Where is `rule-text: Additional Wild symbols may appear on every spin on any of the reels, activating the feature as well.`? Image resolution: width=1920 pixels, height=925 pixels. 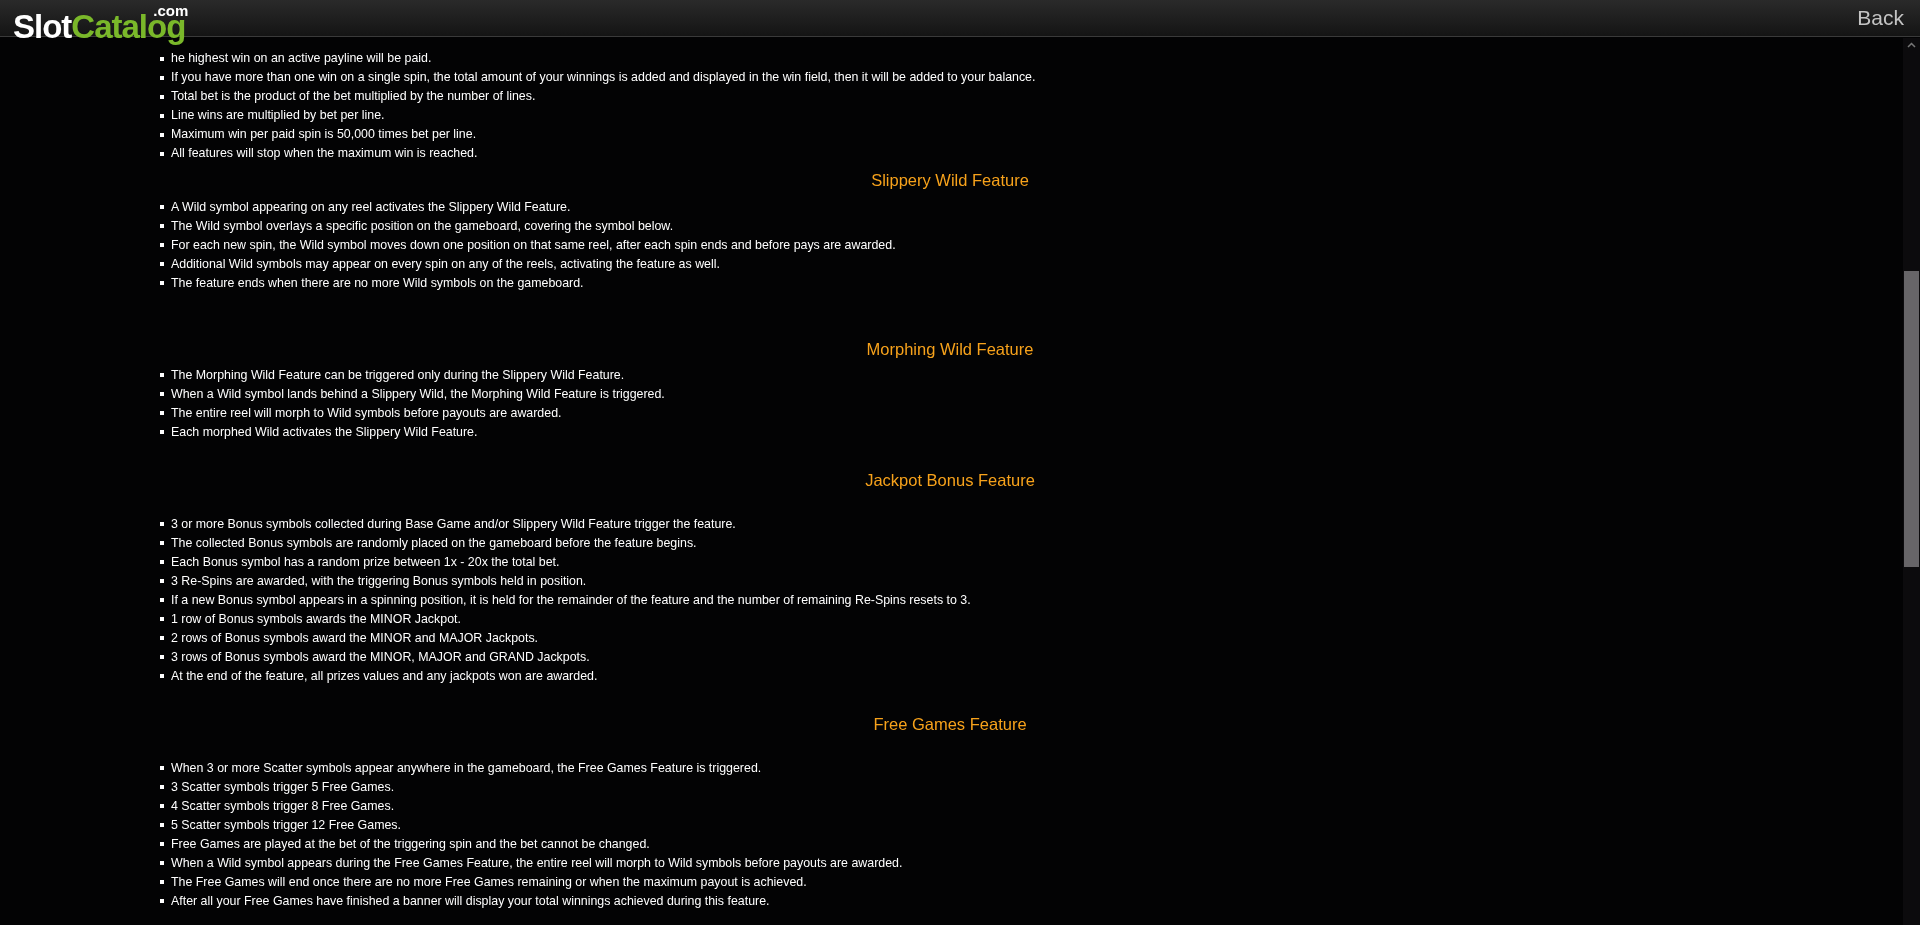 rule-text: Additional Wild symbols may appear on every spin on any of the reels, activating the feature as well. is located at coordinates (445, 264).